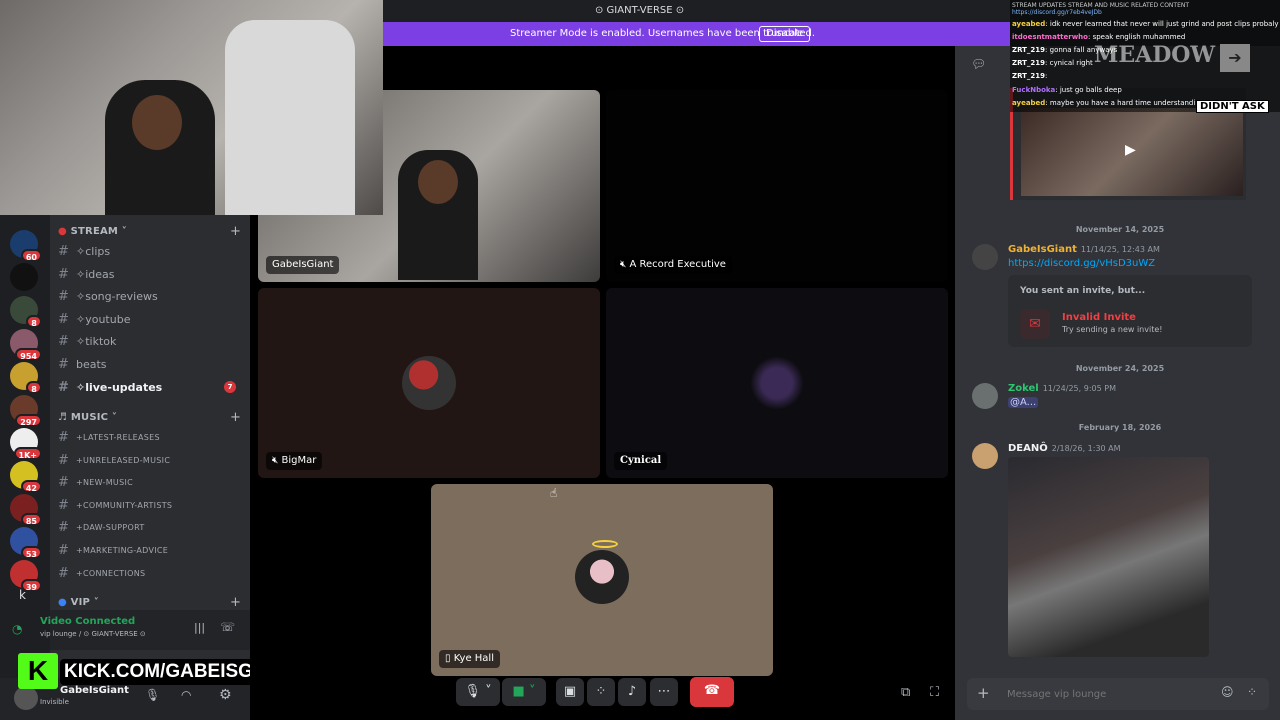 The image size is (1280, 720). Describe the element at coordinates (777, 186) in the screenshot. I see `video-tile-record-executive: 🔇︎ A Record Executive` at that location.